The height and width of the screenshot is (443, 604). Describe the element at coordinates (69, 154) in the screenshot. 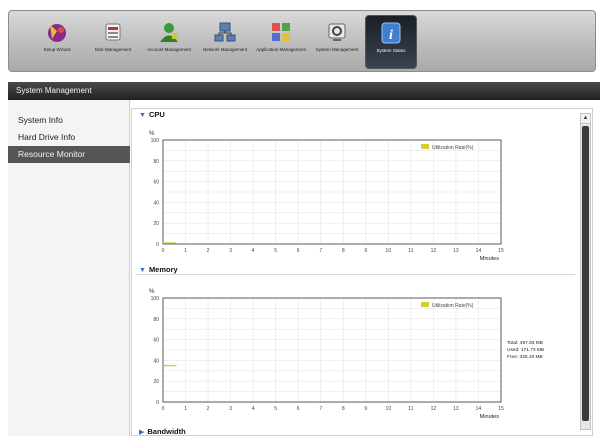

I see `sidebar-item-resource-monitor: Resource Monitor` at that location.